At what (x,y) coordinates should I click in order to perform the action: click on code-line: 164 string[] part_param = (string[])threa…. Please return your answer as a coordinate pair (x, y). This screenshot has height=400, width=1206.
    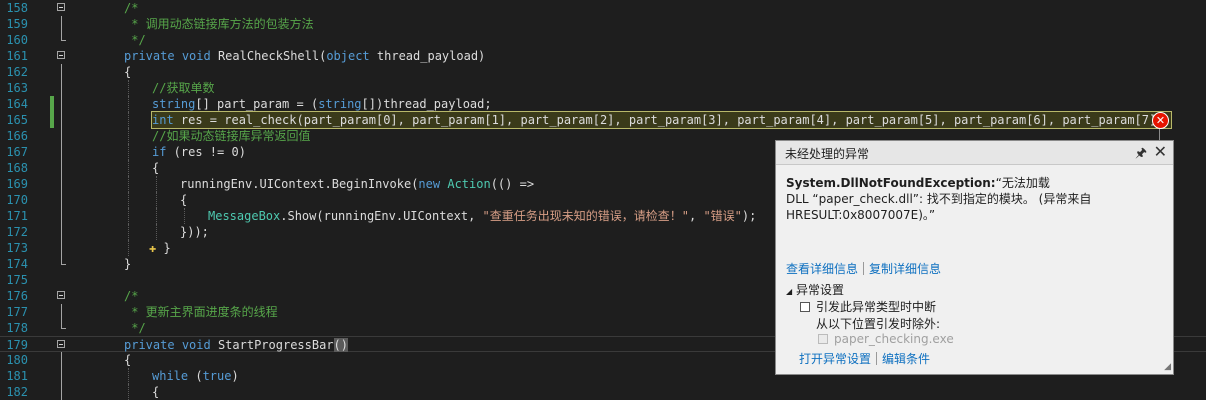
    Looking at the image, I should click on (603, 104).